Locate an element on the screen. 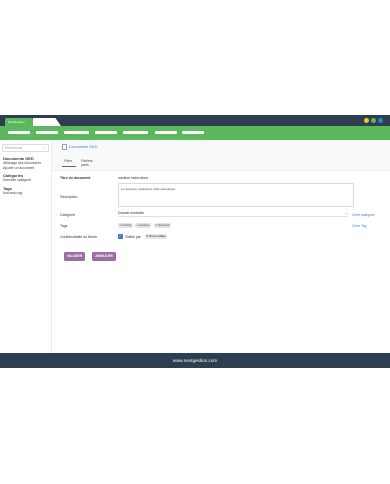 This screenshot has width=390, height=484. breadcrumb: Documents GED is located at coordinates (83, 147).